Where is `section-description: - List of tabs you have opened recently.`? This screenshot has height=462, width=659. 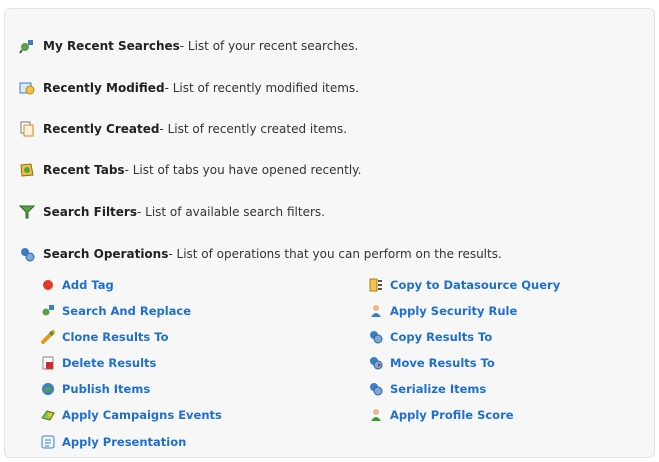 section-description: - List of tabs you have opened recently. is located at coordinates (243, 170).